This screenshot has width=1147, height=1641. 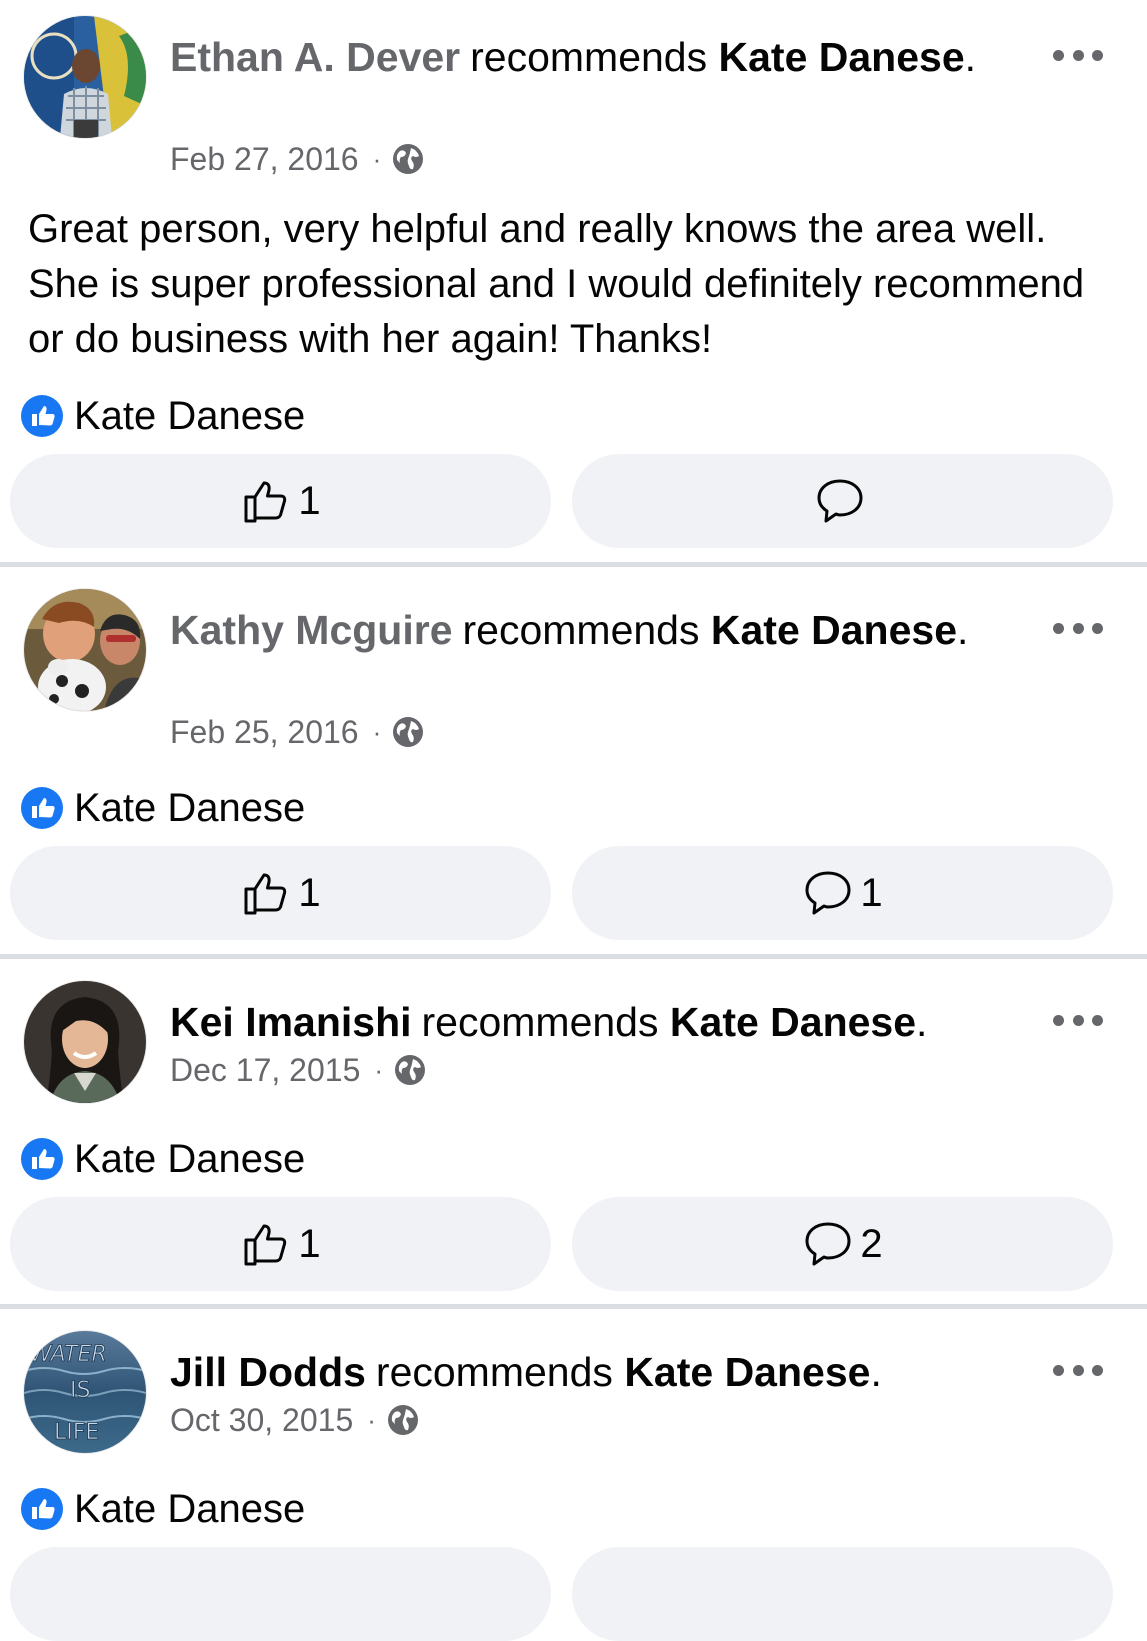 I want to click on like-button, so click(x=280, y=1594).